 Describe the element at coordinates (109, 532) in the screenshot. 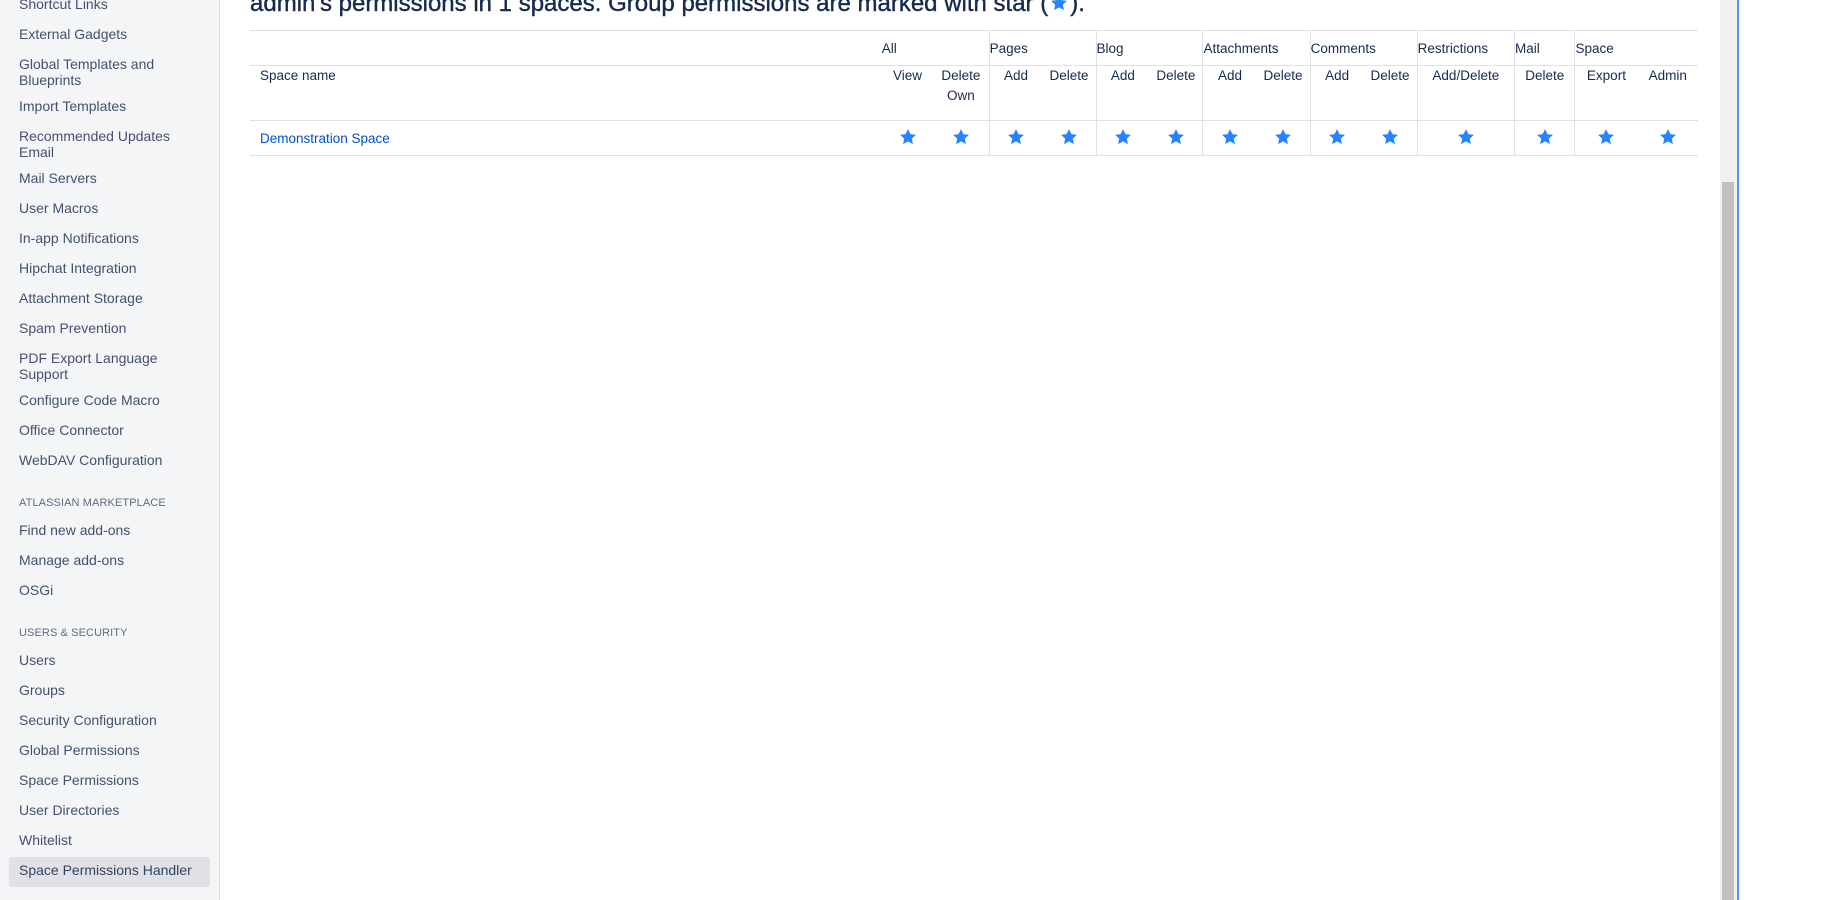

I see `sidebar-item-find-new-addons: Find new add-ons` at that location.